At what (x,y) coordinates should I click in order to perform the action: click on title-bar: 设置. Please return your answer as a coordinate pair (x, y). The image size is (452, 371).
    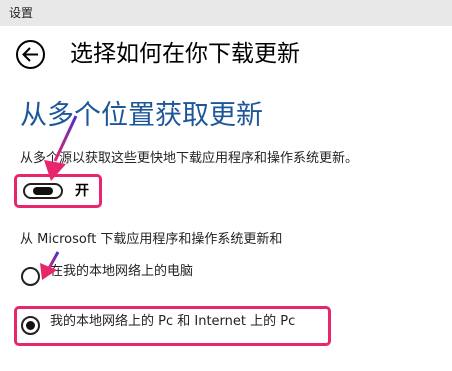
    Looking at the image, I should click on (226, 13).